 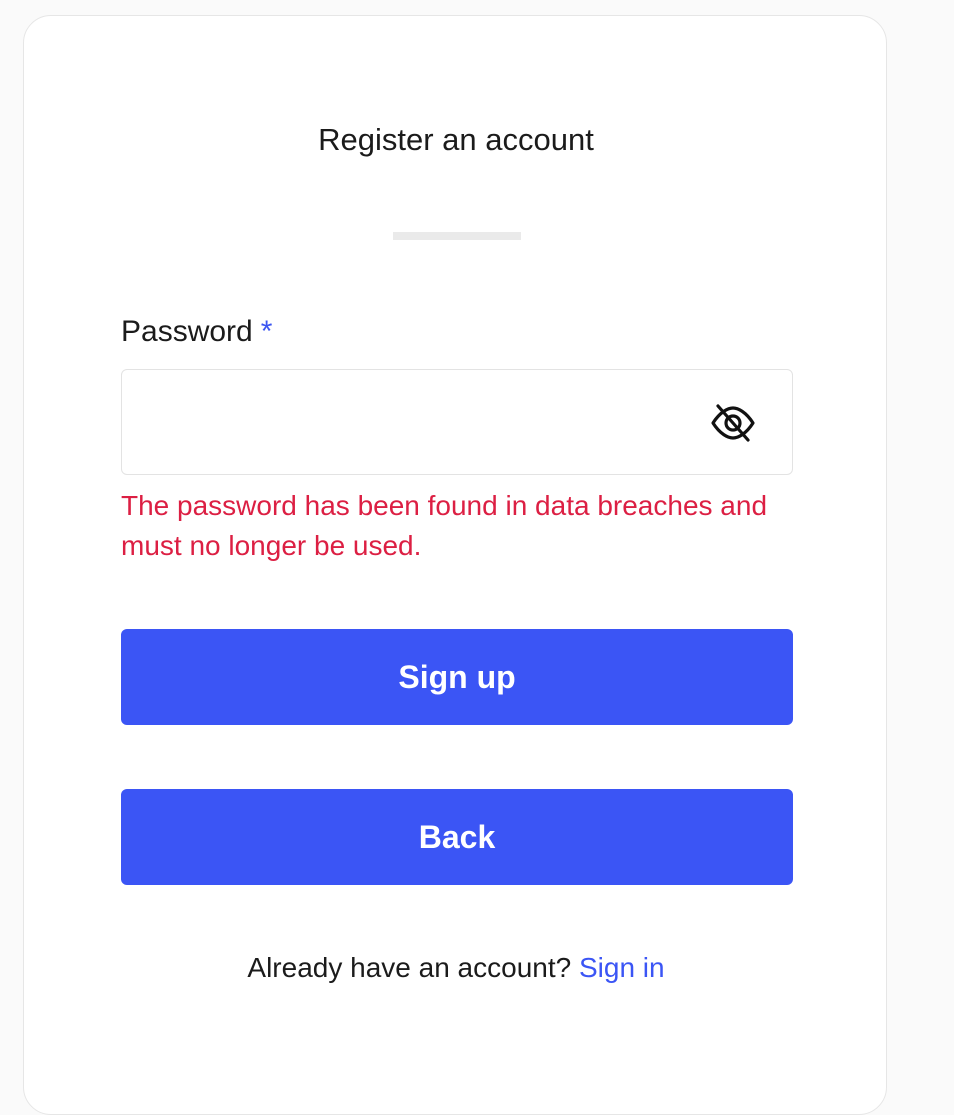 What do you see at coordinates (622, 967) in the screenshot?
I see `sign-in-link: Sign in` at bounding box center [622, 967].